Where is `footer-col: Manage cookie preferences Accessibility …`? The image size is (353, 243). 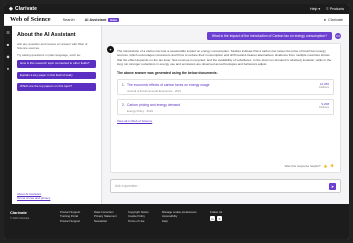
footer-col: Manage cookie preferences Accessibility … is located at coordinates (182, 221).